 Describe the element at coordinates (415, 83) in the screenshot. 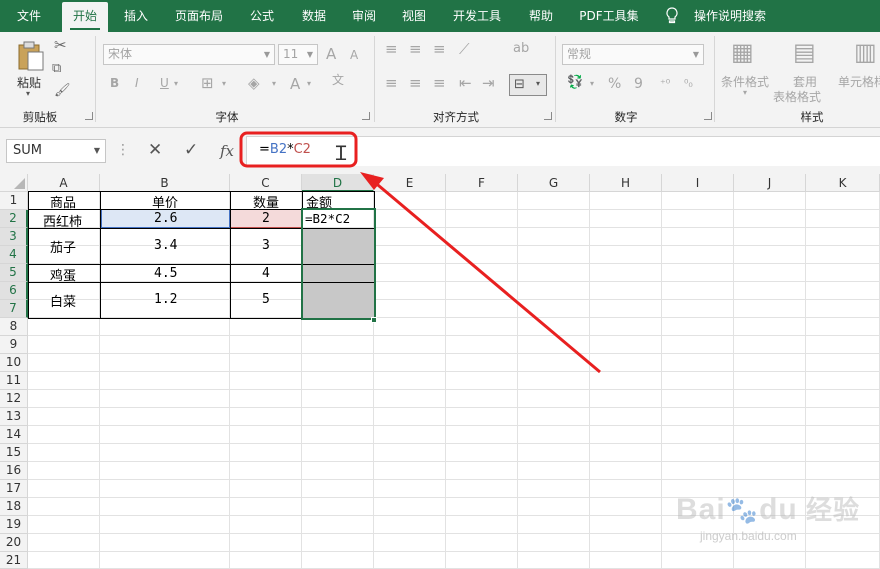

I see `align-center-icon: ≡` at that location.